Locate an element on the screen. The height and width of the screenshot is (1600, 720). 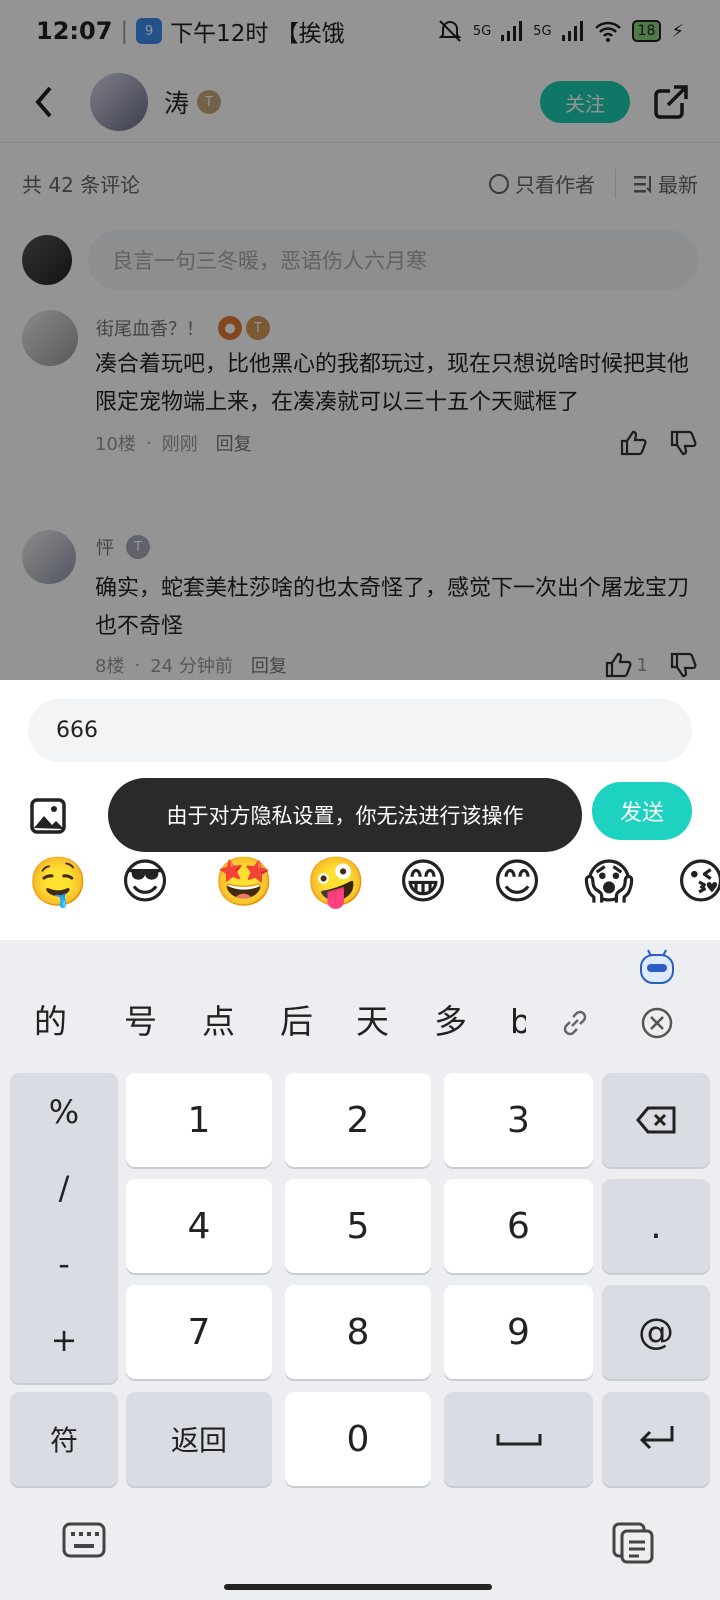
candidate-word: 后 is located at coordinates (296, 1022).